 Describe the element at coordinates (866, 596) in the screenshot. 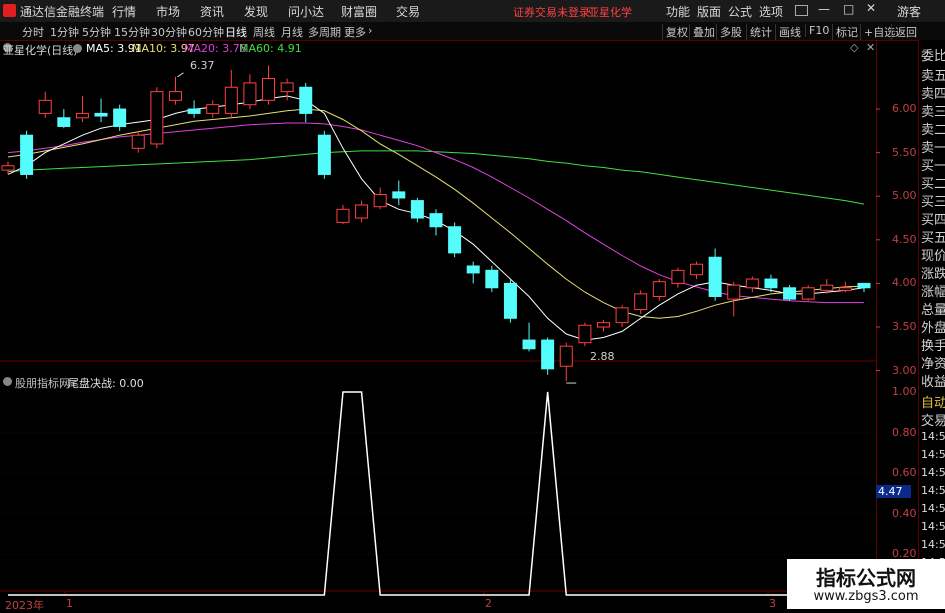

I see `watermark-url: www.zbgs3.com` at that location.